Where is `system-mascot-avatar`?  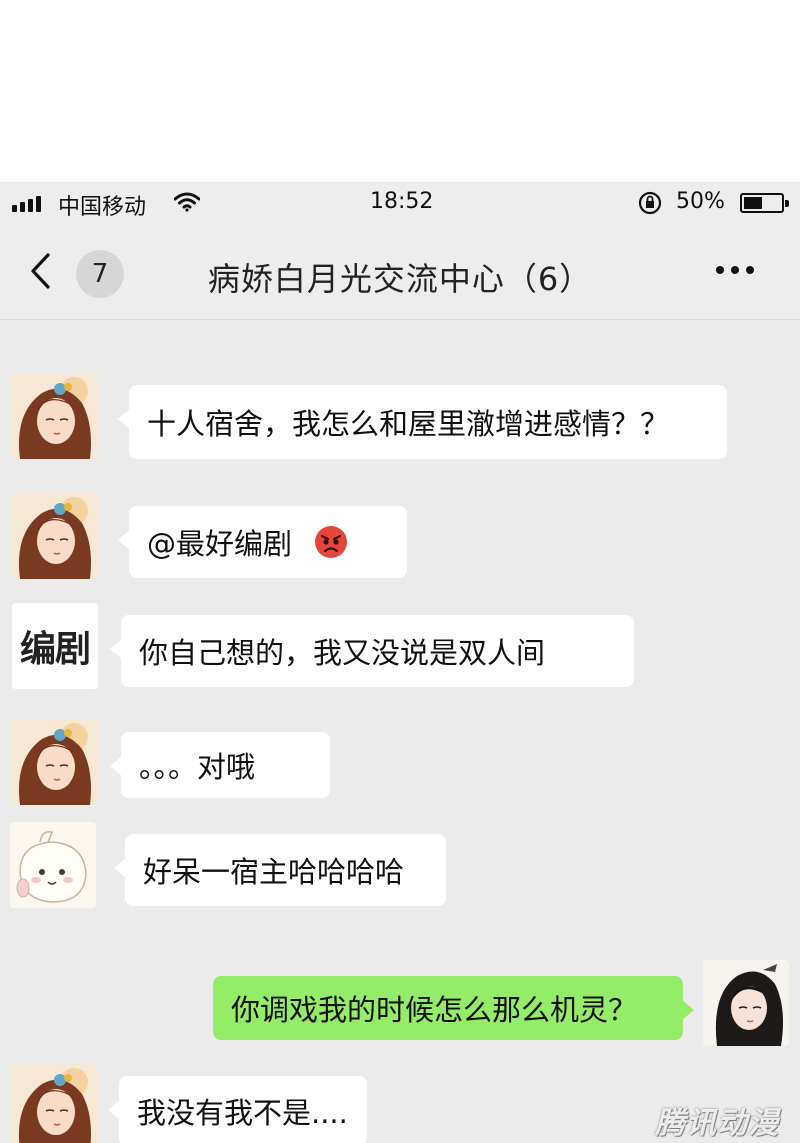
system-mascot-avatar is located at coordinates (53, 865).